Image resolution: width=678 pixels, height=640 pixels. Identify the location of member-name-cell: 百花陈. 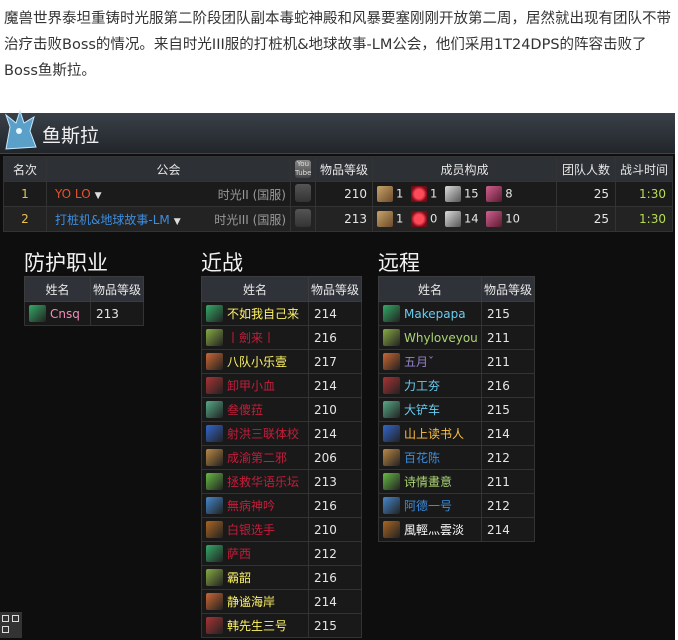
(430, 457).